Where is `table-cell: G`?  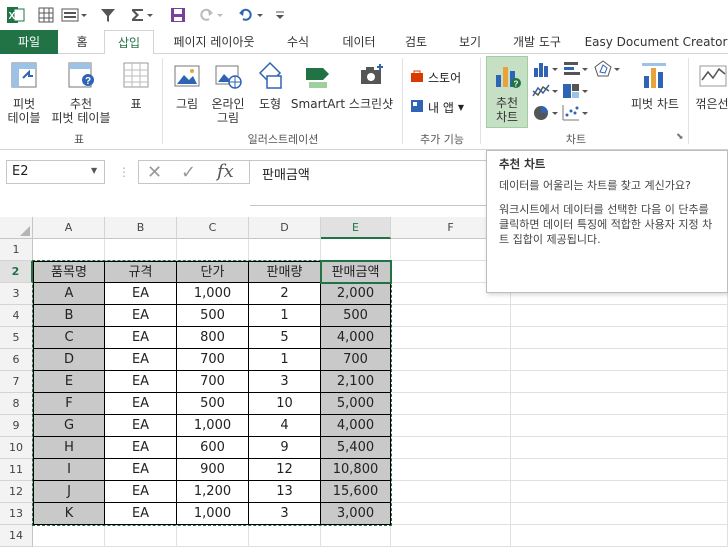 table-cell: G is located at coordinates (69, 426).